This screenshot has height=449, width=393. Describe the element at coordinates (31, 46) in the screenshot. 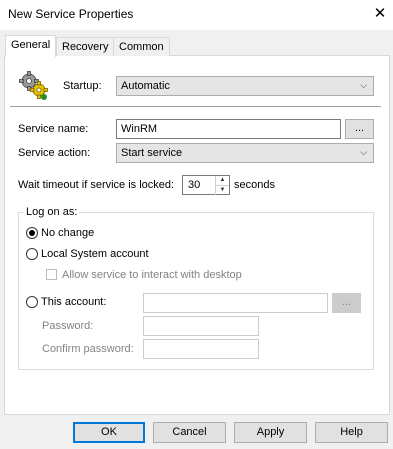

I see `tab-general: General` at that location.